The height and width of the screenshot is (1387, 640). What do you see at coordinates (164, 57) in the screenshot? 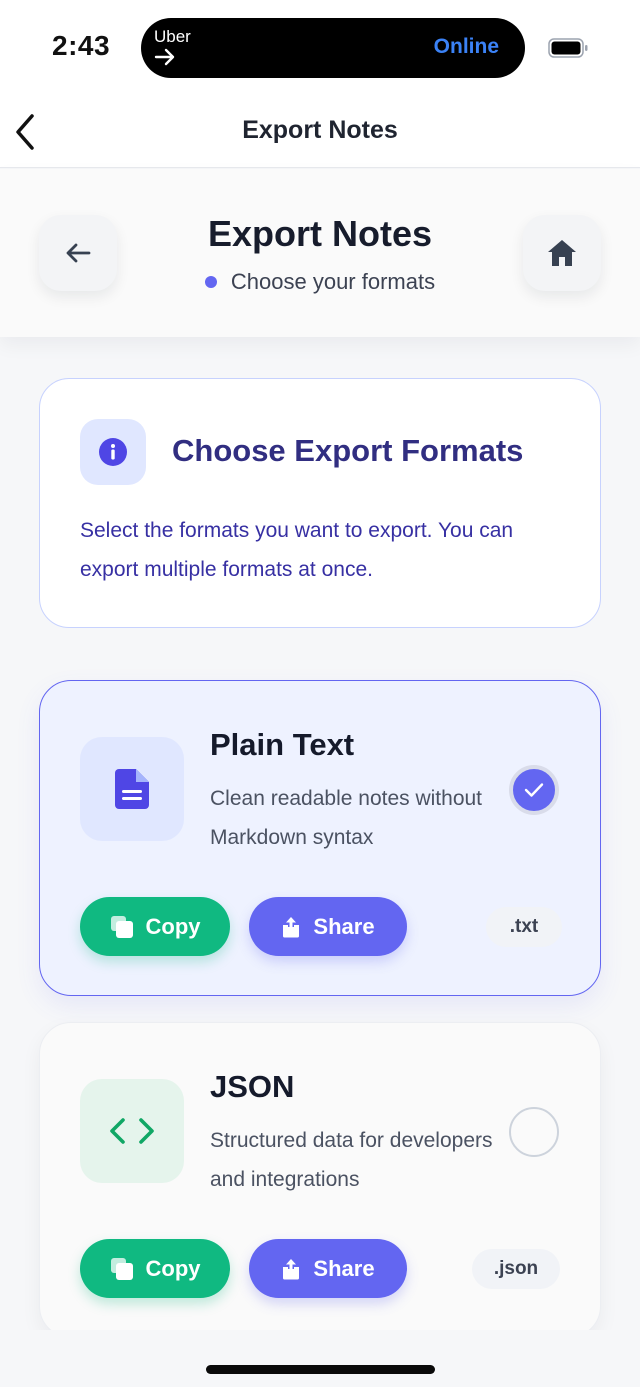
I see `arrow-right-icon` at bounding box center [164, 57].